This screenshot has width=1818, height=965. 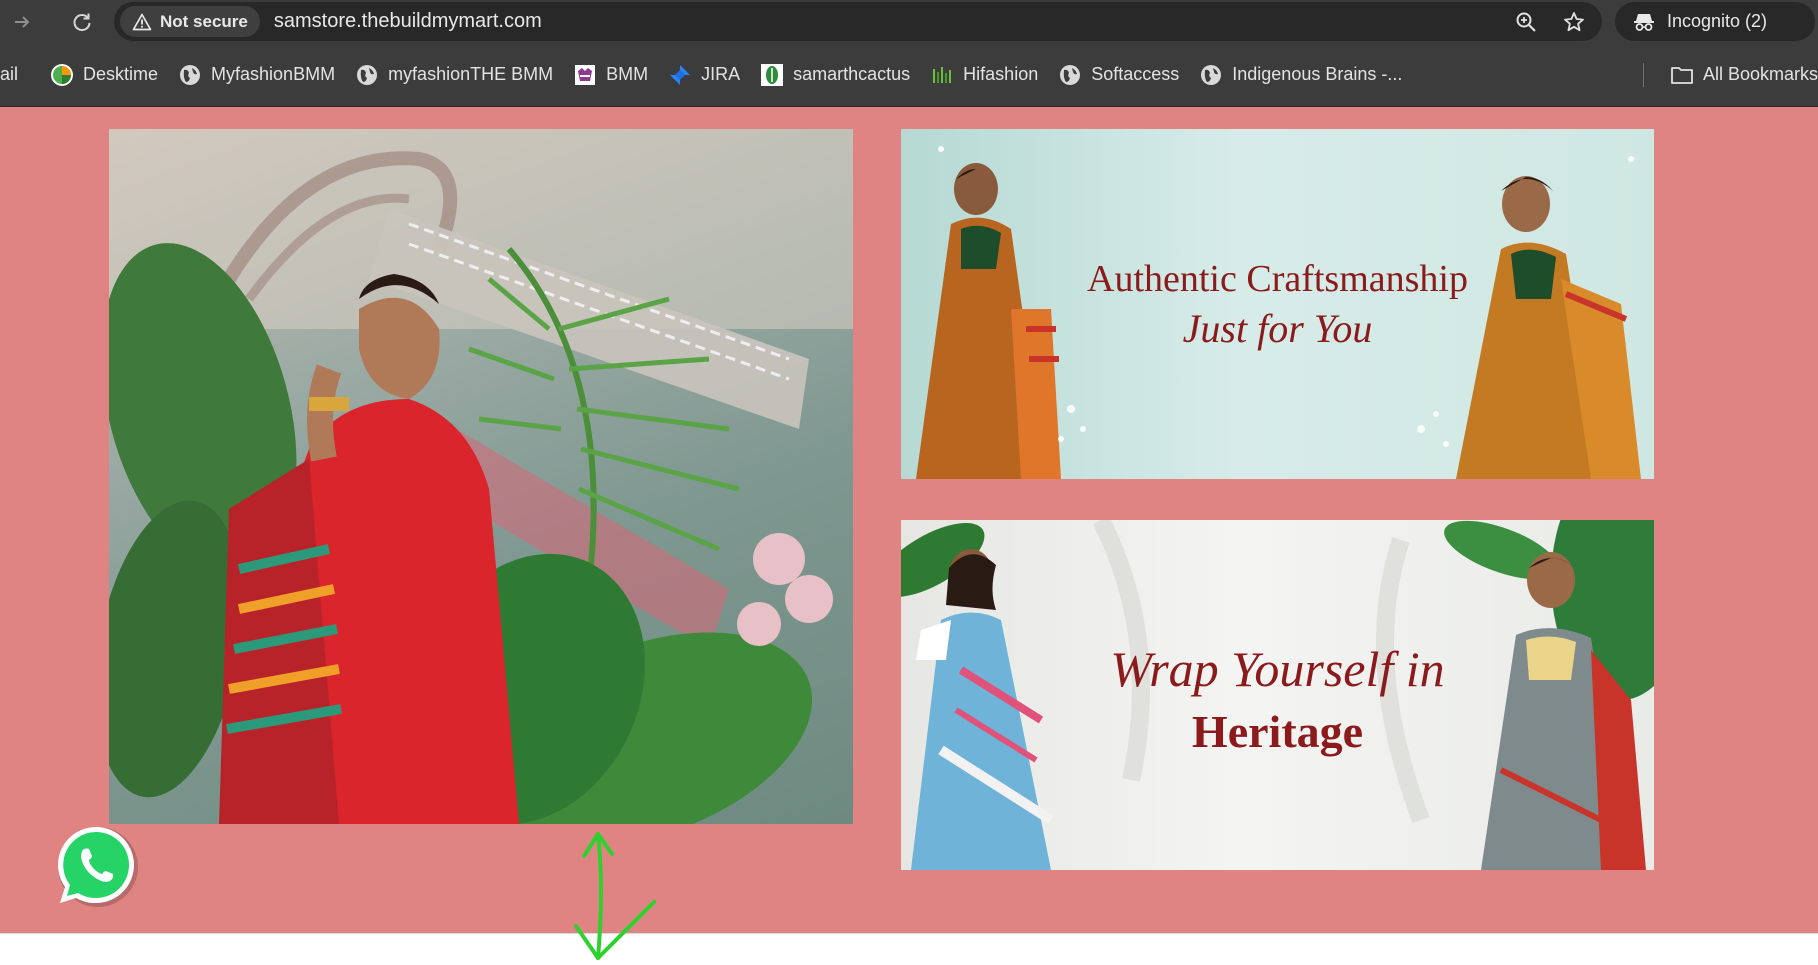 What do you see at coordinates (1643, 74) in the screenshot?
I see `bookmarks-divider` at bounding box center [1643, 74].